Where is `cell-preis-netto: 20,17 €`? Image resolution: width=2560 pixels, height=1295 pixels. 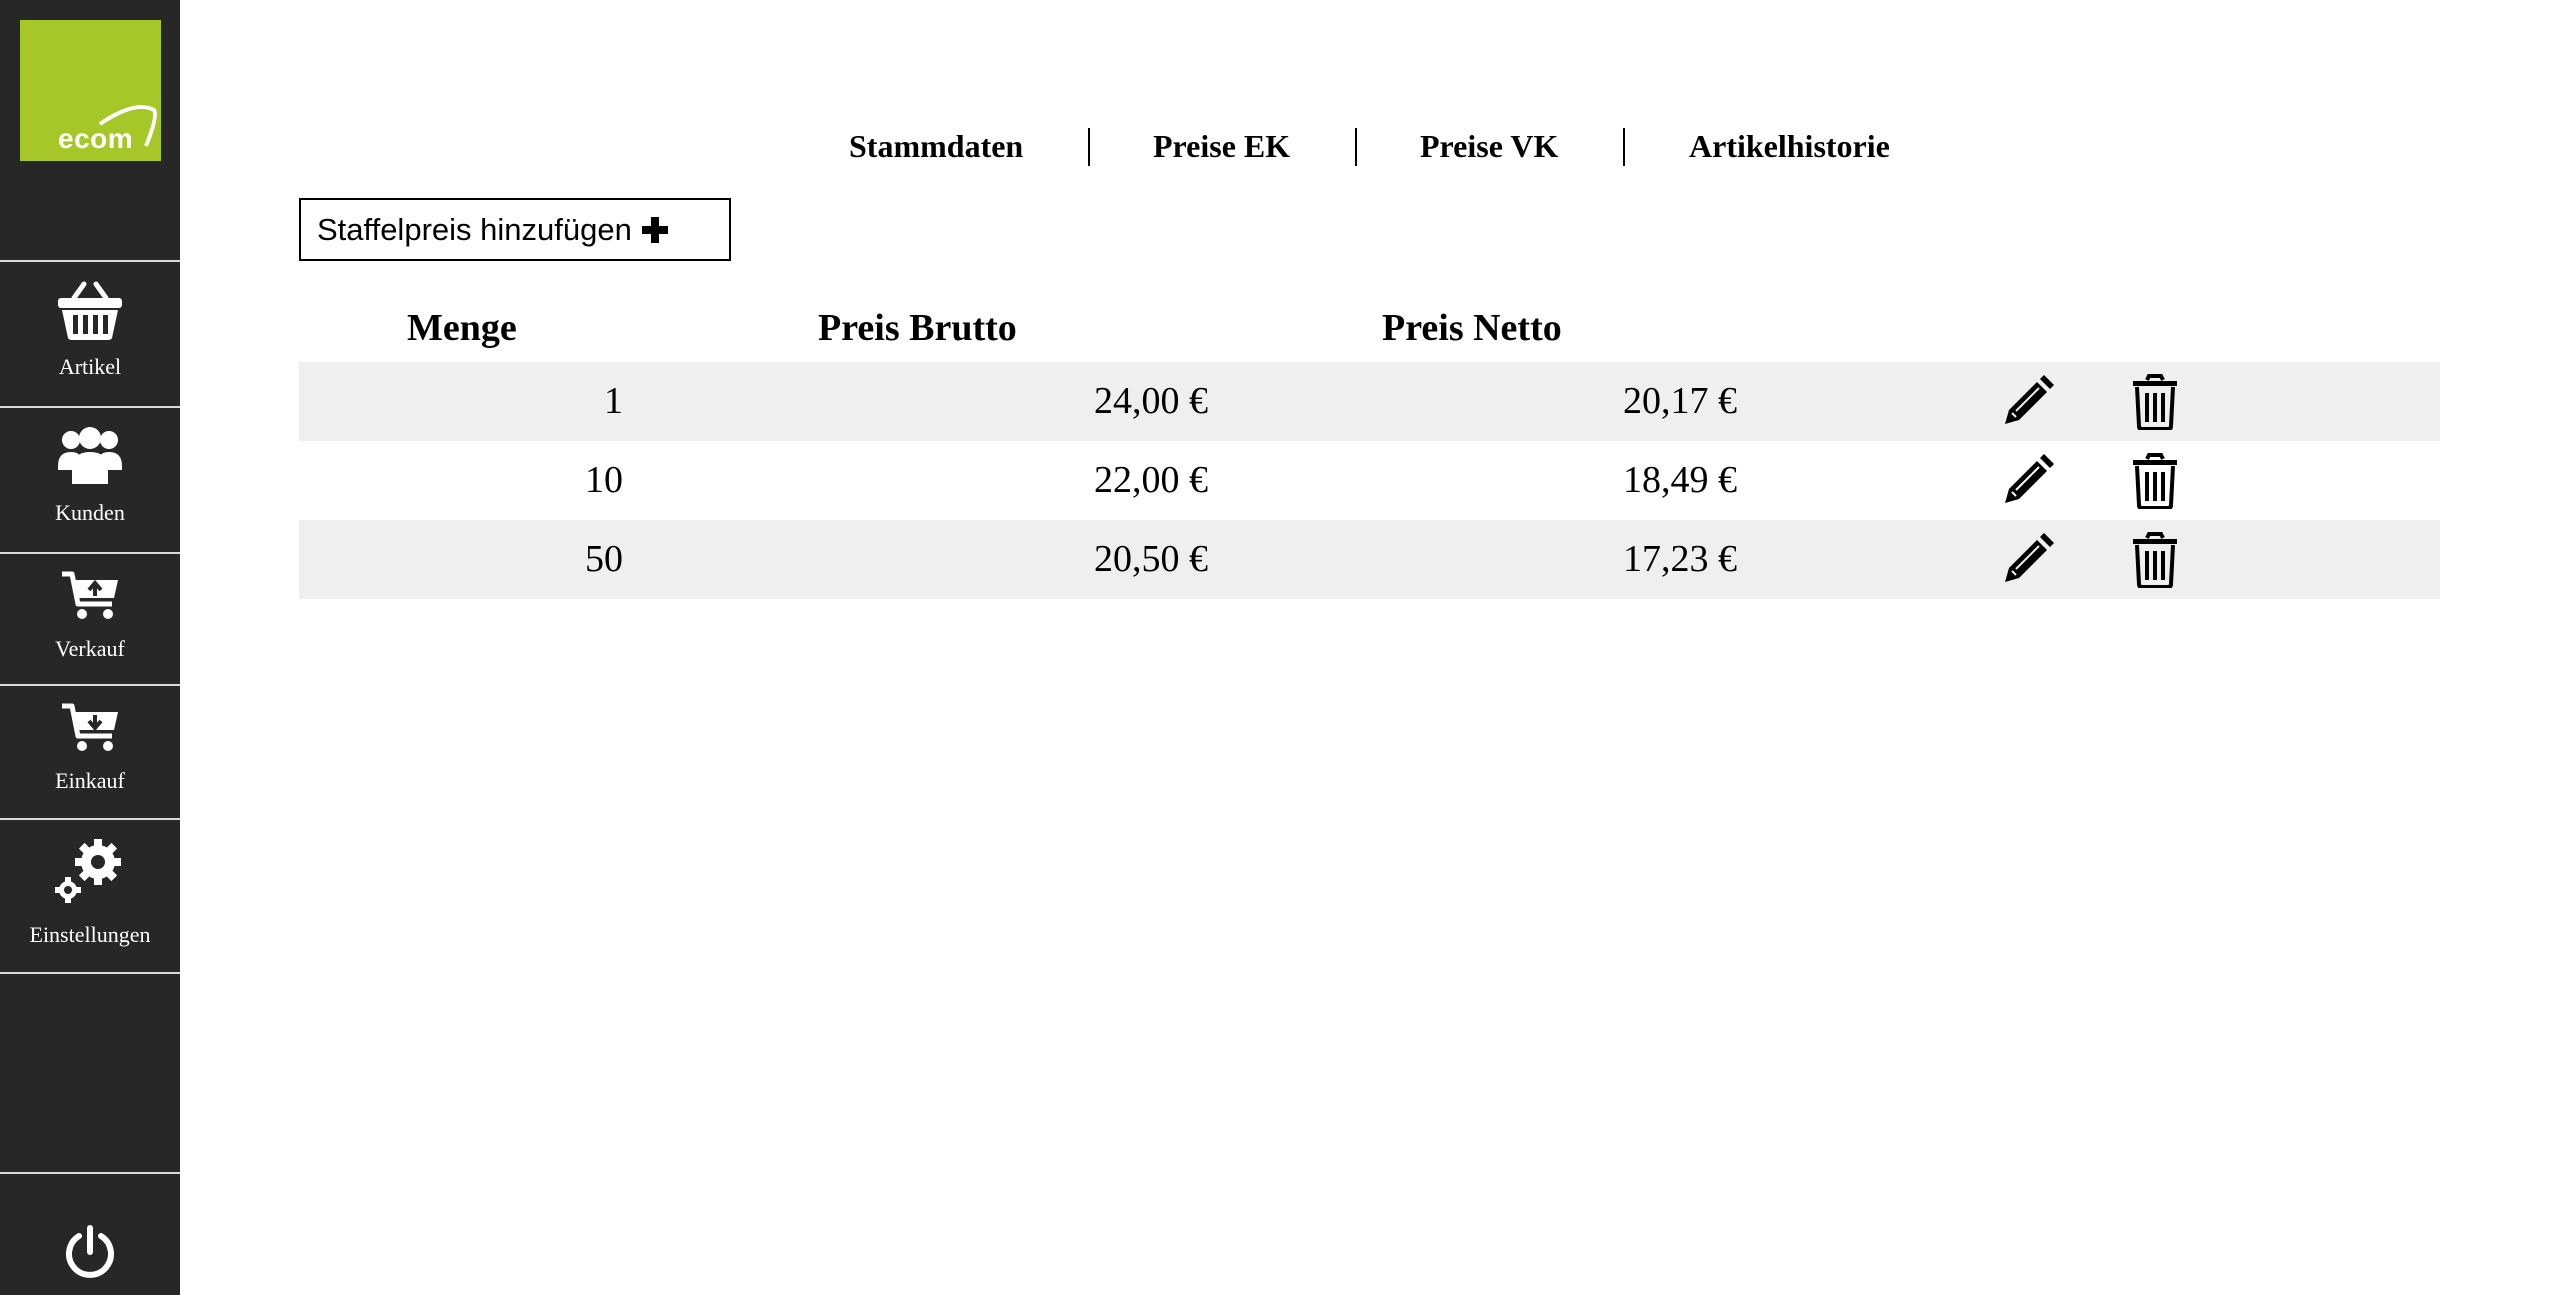
cell-preis-netto: 20,17 € is located at coordinates (1680, 401).